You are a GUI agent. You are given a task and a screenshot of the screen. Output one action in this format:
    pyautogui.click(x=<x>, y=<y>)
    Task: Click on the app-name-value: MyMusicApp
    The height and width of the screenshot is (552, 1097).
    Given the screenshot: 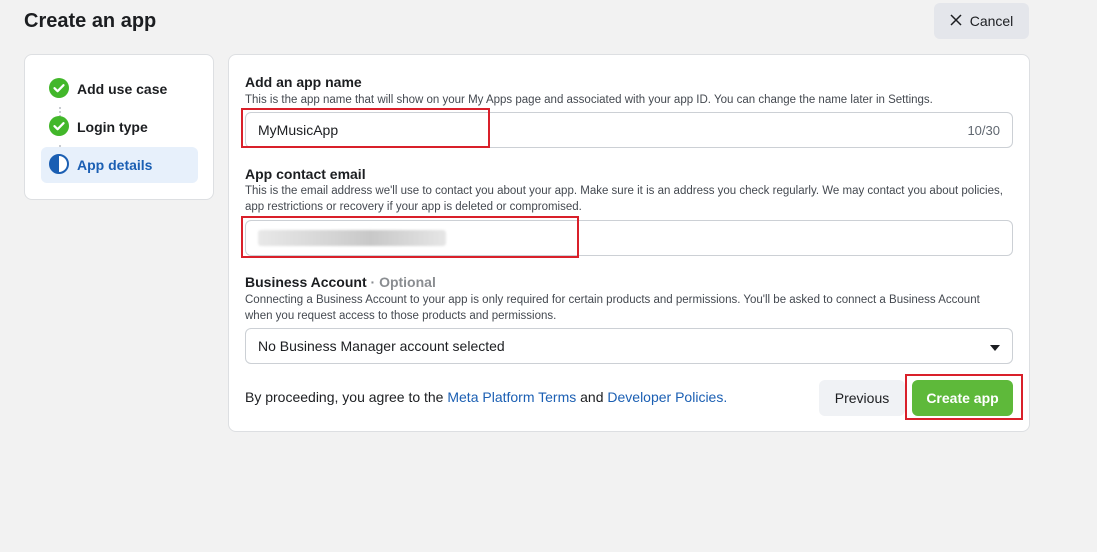 What is the action you would take?
    pyautogui.click(x=298, y=130)
    